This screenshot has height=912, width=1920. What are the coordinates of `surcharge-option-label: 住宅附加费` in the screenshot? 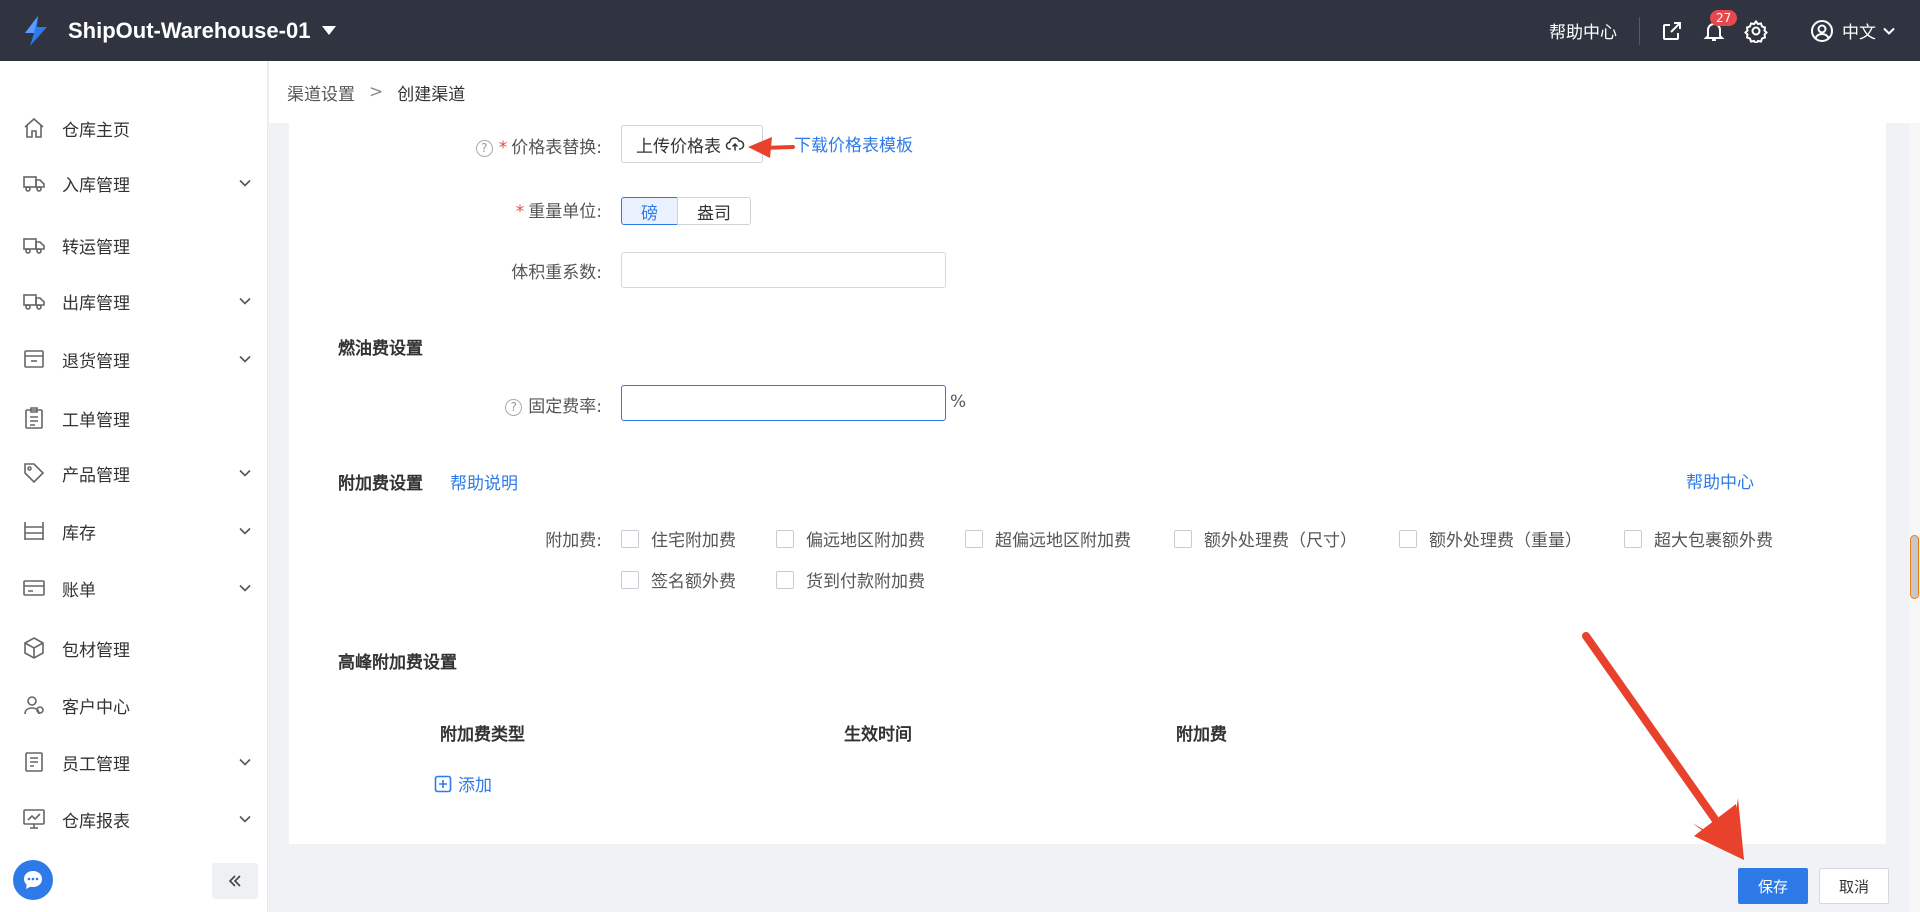 It's located at (693, 541).